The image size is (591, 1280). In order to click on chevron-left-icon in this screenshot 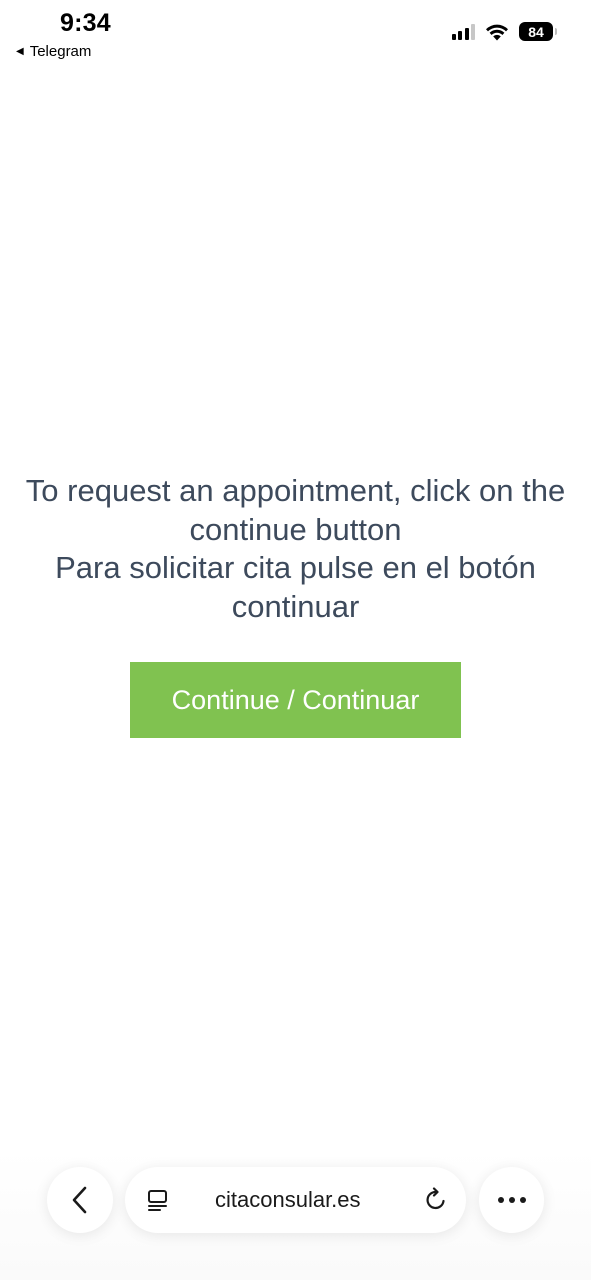, I will do `click(79, 1200)`.